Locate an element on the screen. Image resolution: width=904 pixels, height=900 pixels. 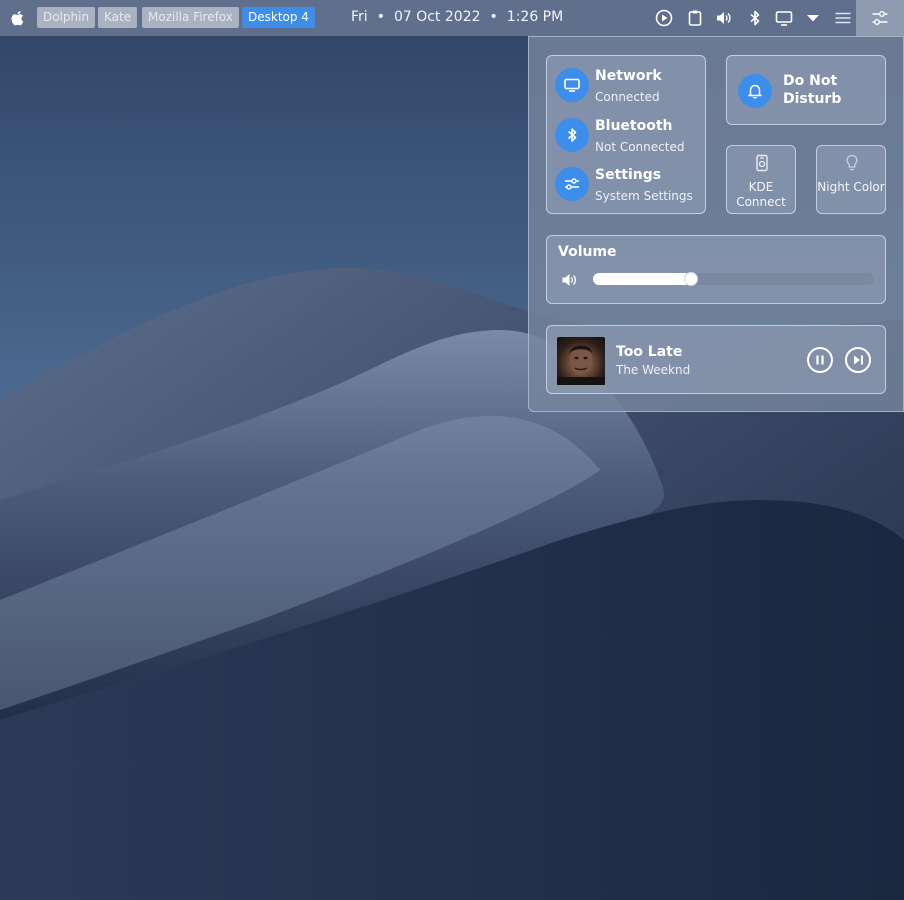
lightbulb-icon is located at coordinates (852, 162).